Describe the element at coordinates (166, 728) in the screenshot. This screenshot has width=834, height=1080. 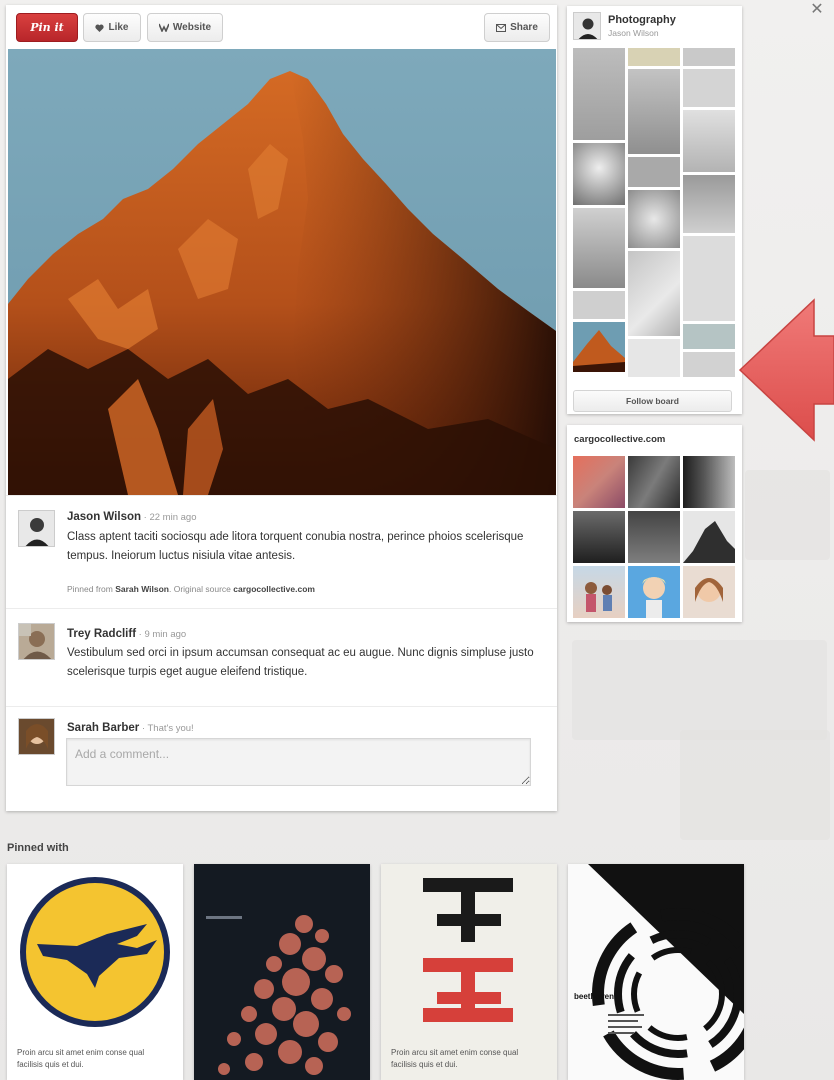
I see `comment-time: · That's you!` at that location.